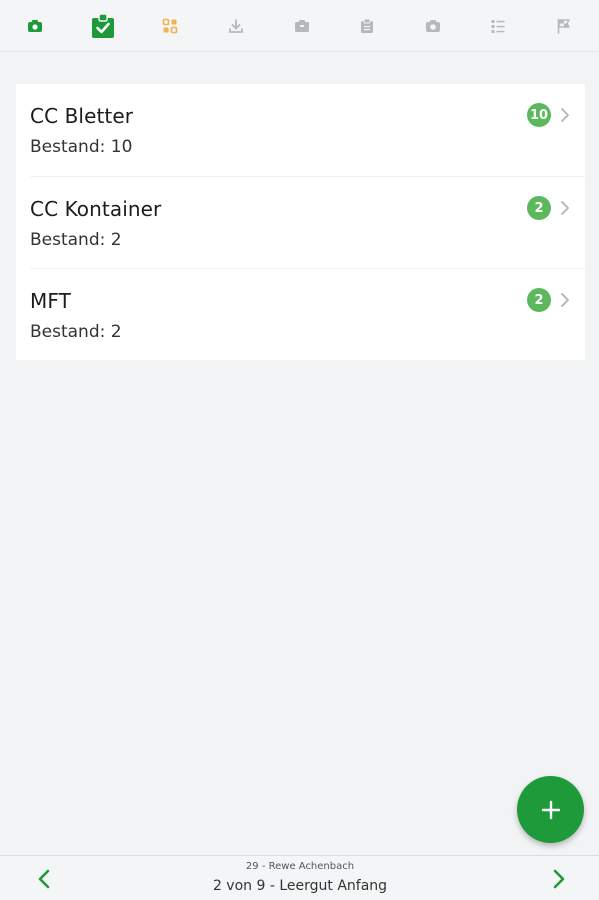  What do you see at coordinates (367, 26) in the screenshot?
I see `clipboard-icon` at bounding box center [367, 26].